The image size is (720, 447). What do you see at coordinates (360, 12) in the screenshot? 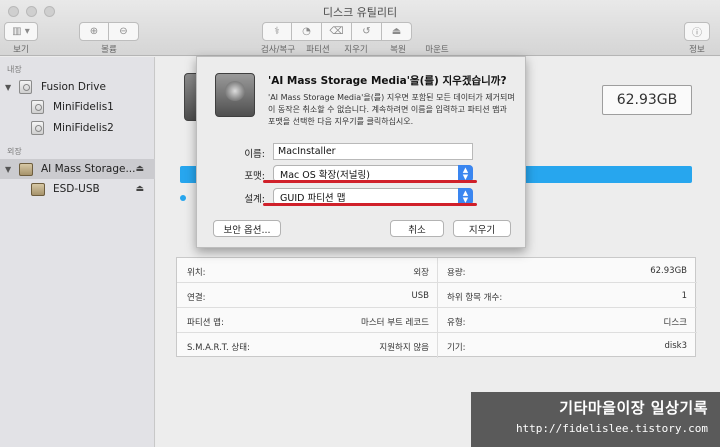
I see `window-title: 디스크 유틸리티` at bounding box center [360, 12].